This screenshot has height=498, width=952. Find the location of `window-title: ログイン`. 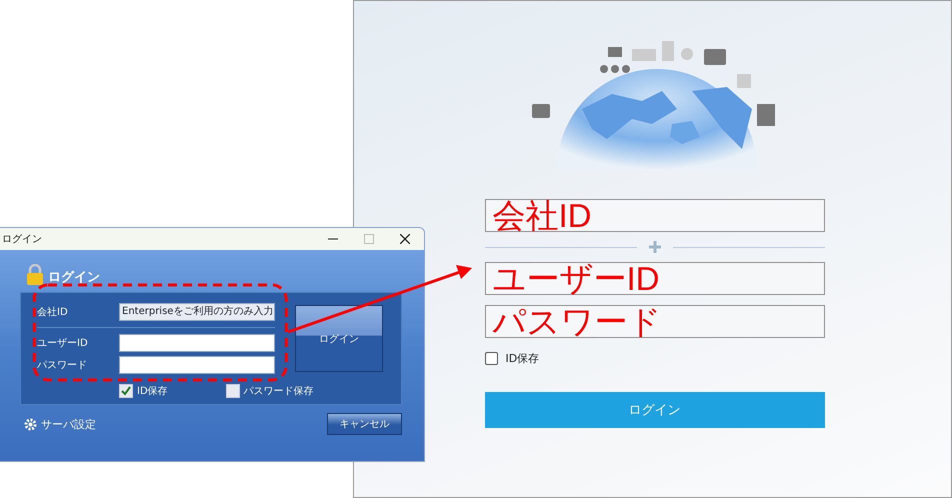

window-title: ログイン is located at coordinates (22, 239).